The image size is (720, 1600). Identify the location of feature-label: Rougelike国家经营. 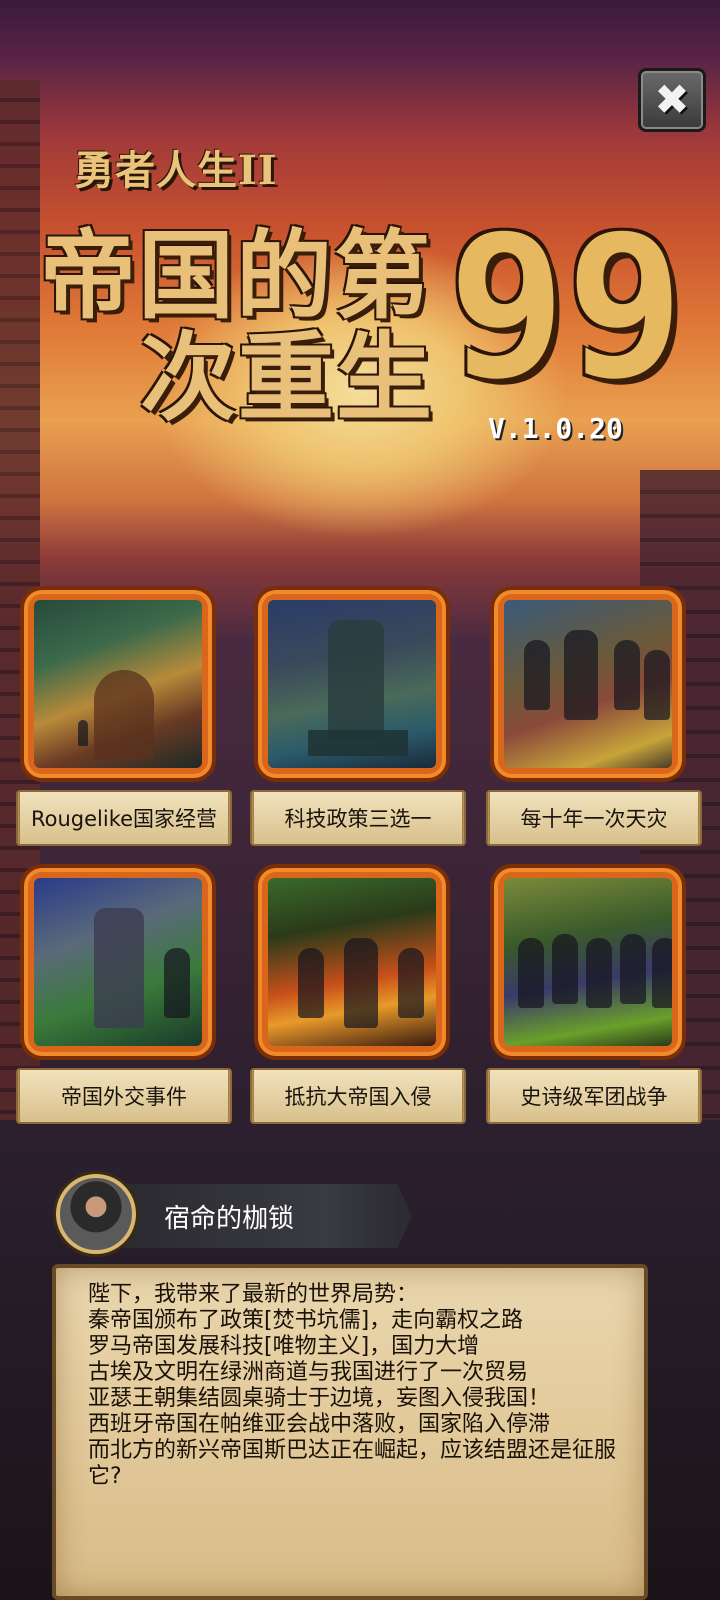
(124, 818).